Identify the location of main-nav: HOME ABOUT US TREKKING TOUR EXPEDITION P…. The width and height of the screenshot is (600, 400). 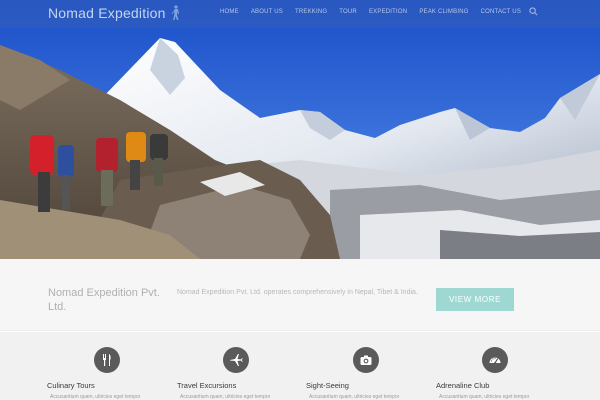
(370, 12).